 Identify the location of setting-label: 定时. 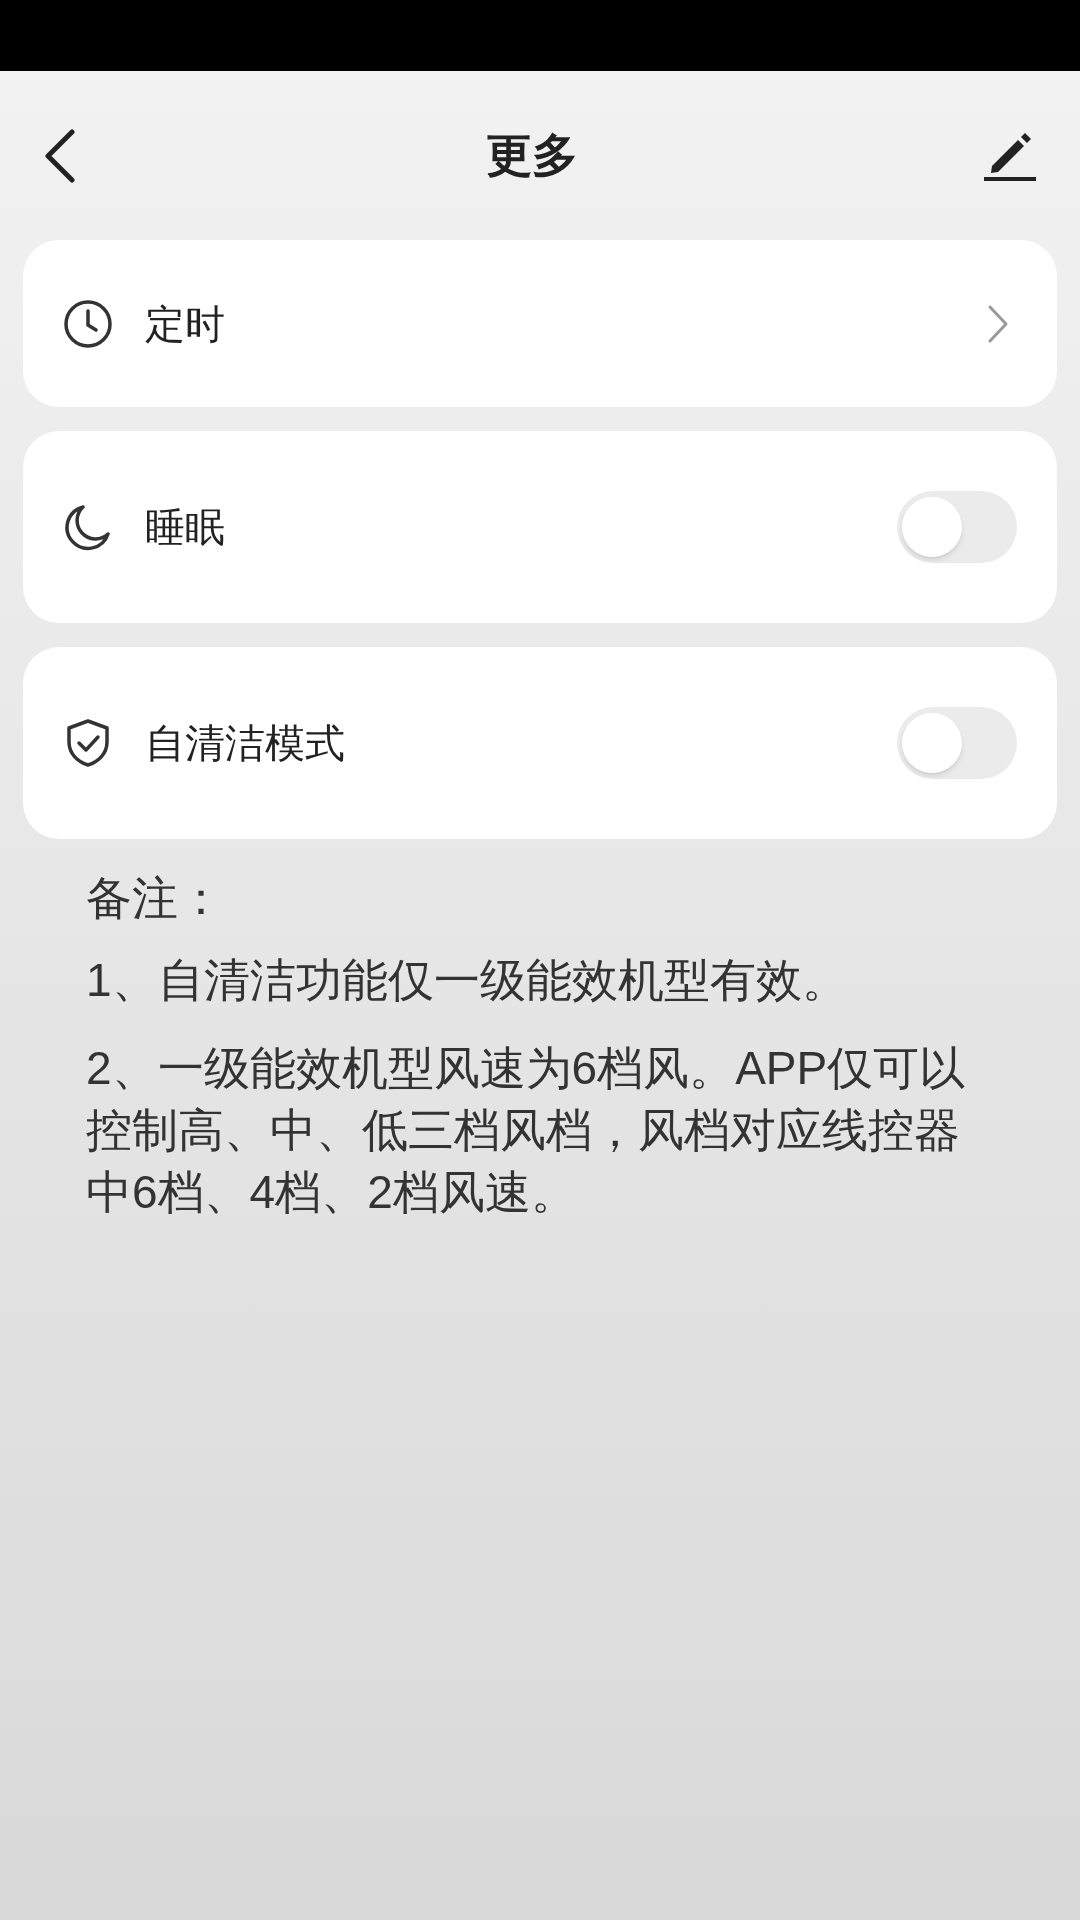
(185, 324).